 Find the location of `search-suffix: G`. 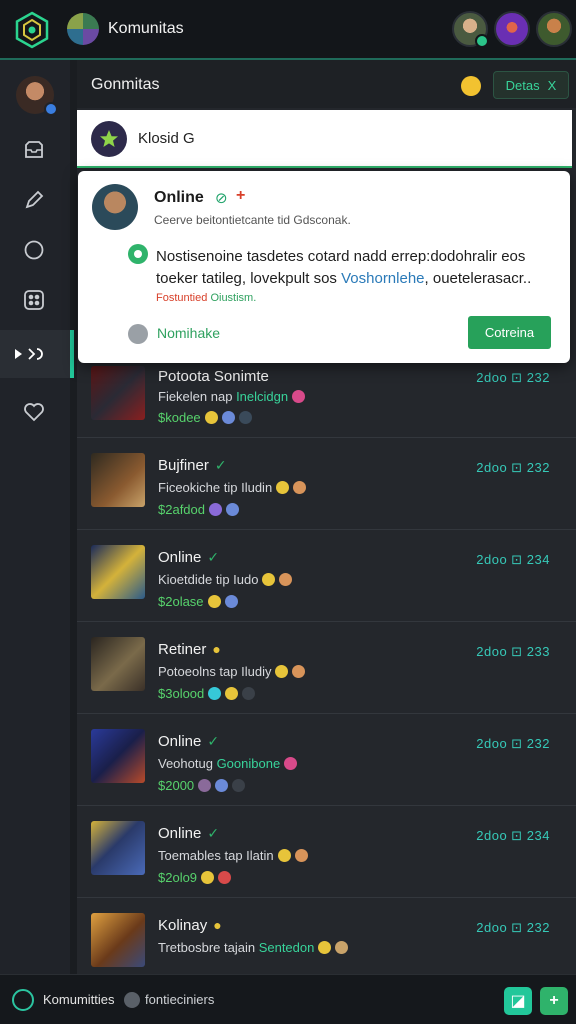

search-suffix: G is located at coordinates (189, 138).